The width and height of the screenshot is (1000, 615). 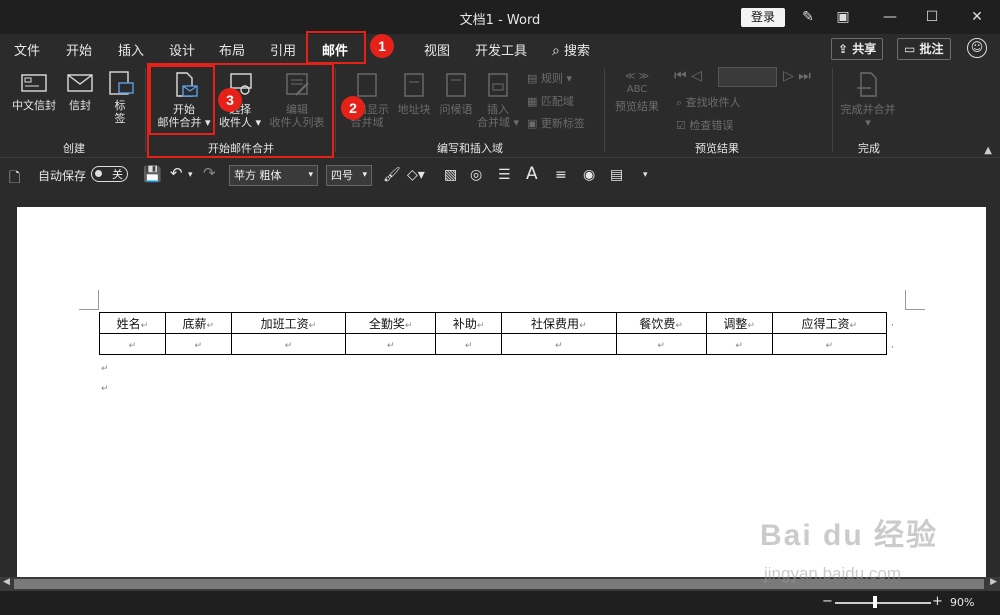 What do you see at coordinates (739, 323) in the screenshot?
I see `table-header-cell: 调整↵` at bounding box center [739, 323].